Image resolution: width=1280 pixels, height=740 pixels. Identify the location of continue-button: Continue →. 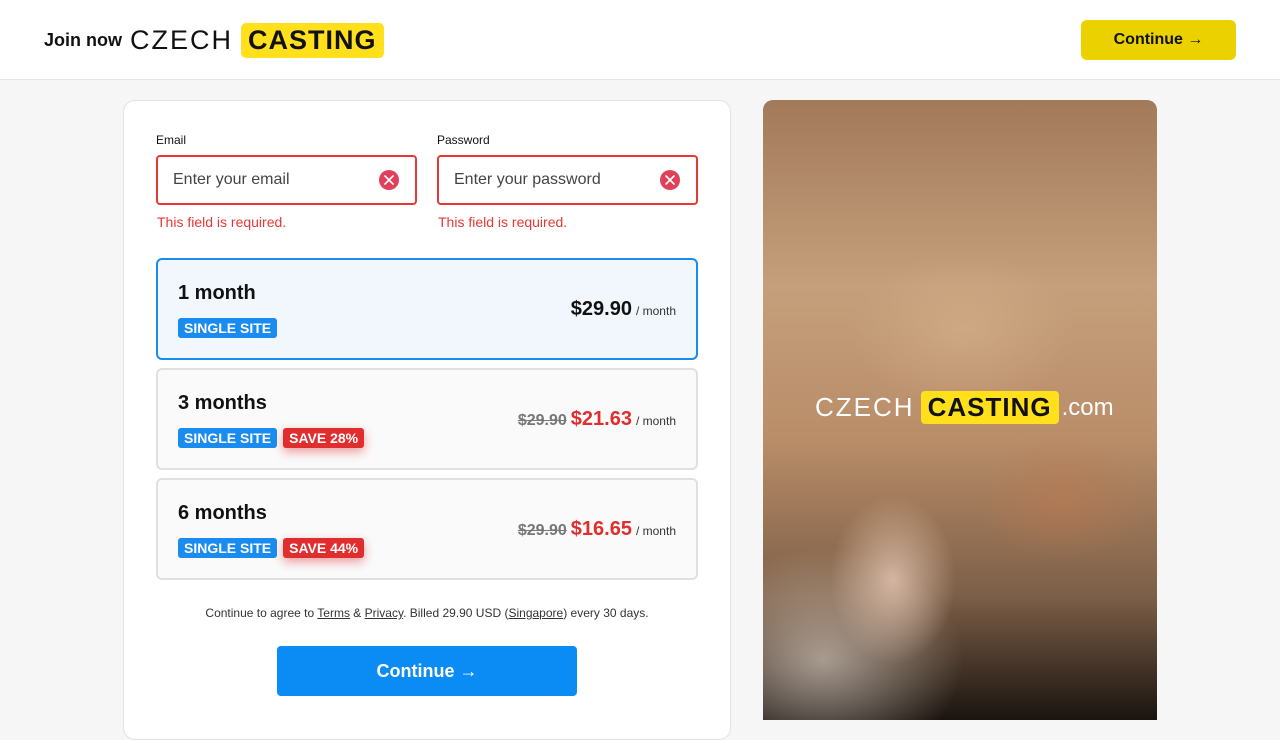
(427, 671).